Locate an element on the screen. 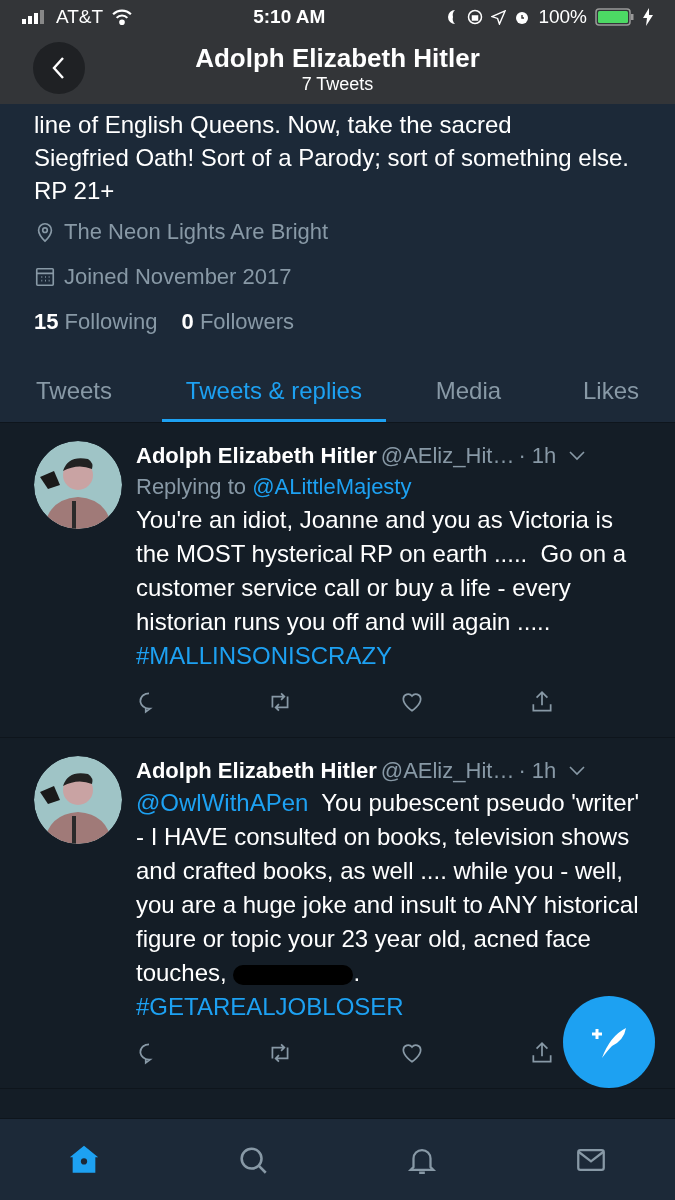 The height and width of the screenshot is (1200, 675). replying-label: Replying to is located at coordinates (192, 486).